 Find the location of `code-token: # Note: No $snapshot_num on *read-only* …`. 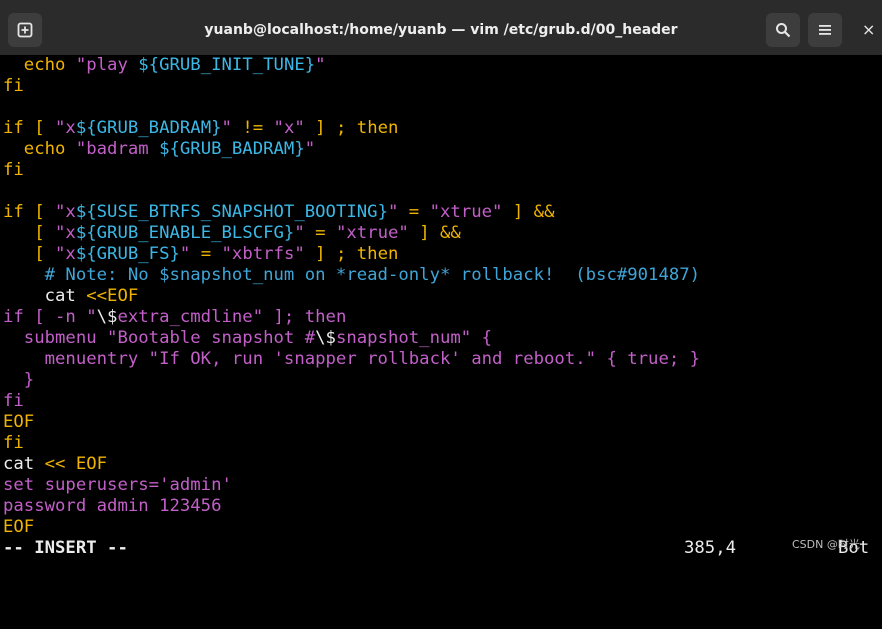

code-token: # Note: No $snapshot_num on *read-only* … is located at coordinates (352, 275).